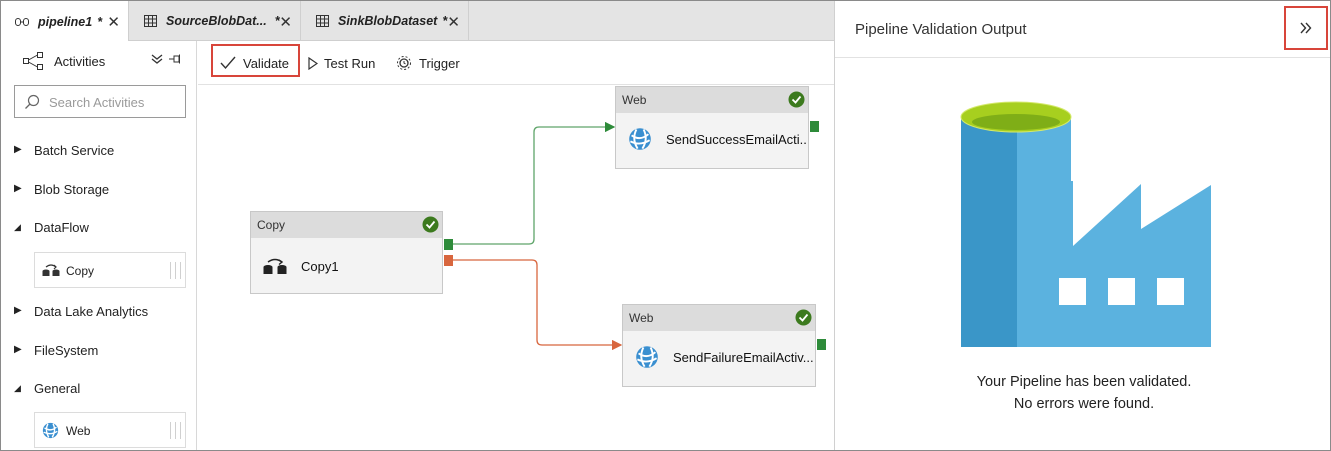 This screenshot has height=451, width=1331. Describe the element at coordinates (61, 227) in the screenshot. I see `category-label: DataFlow` at that location.